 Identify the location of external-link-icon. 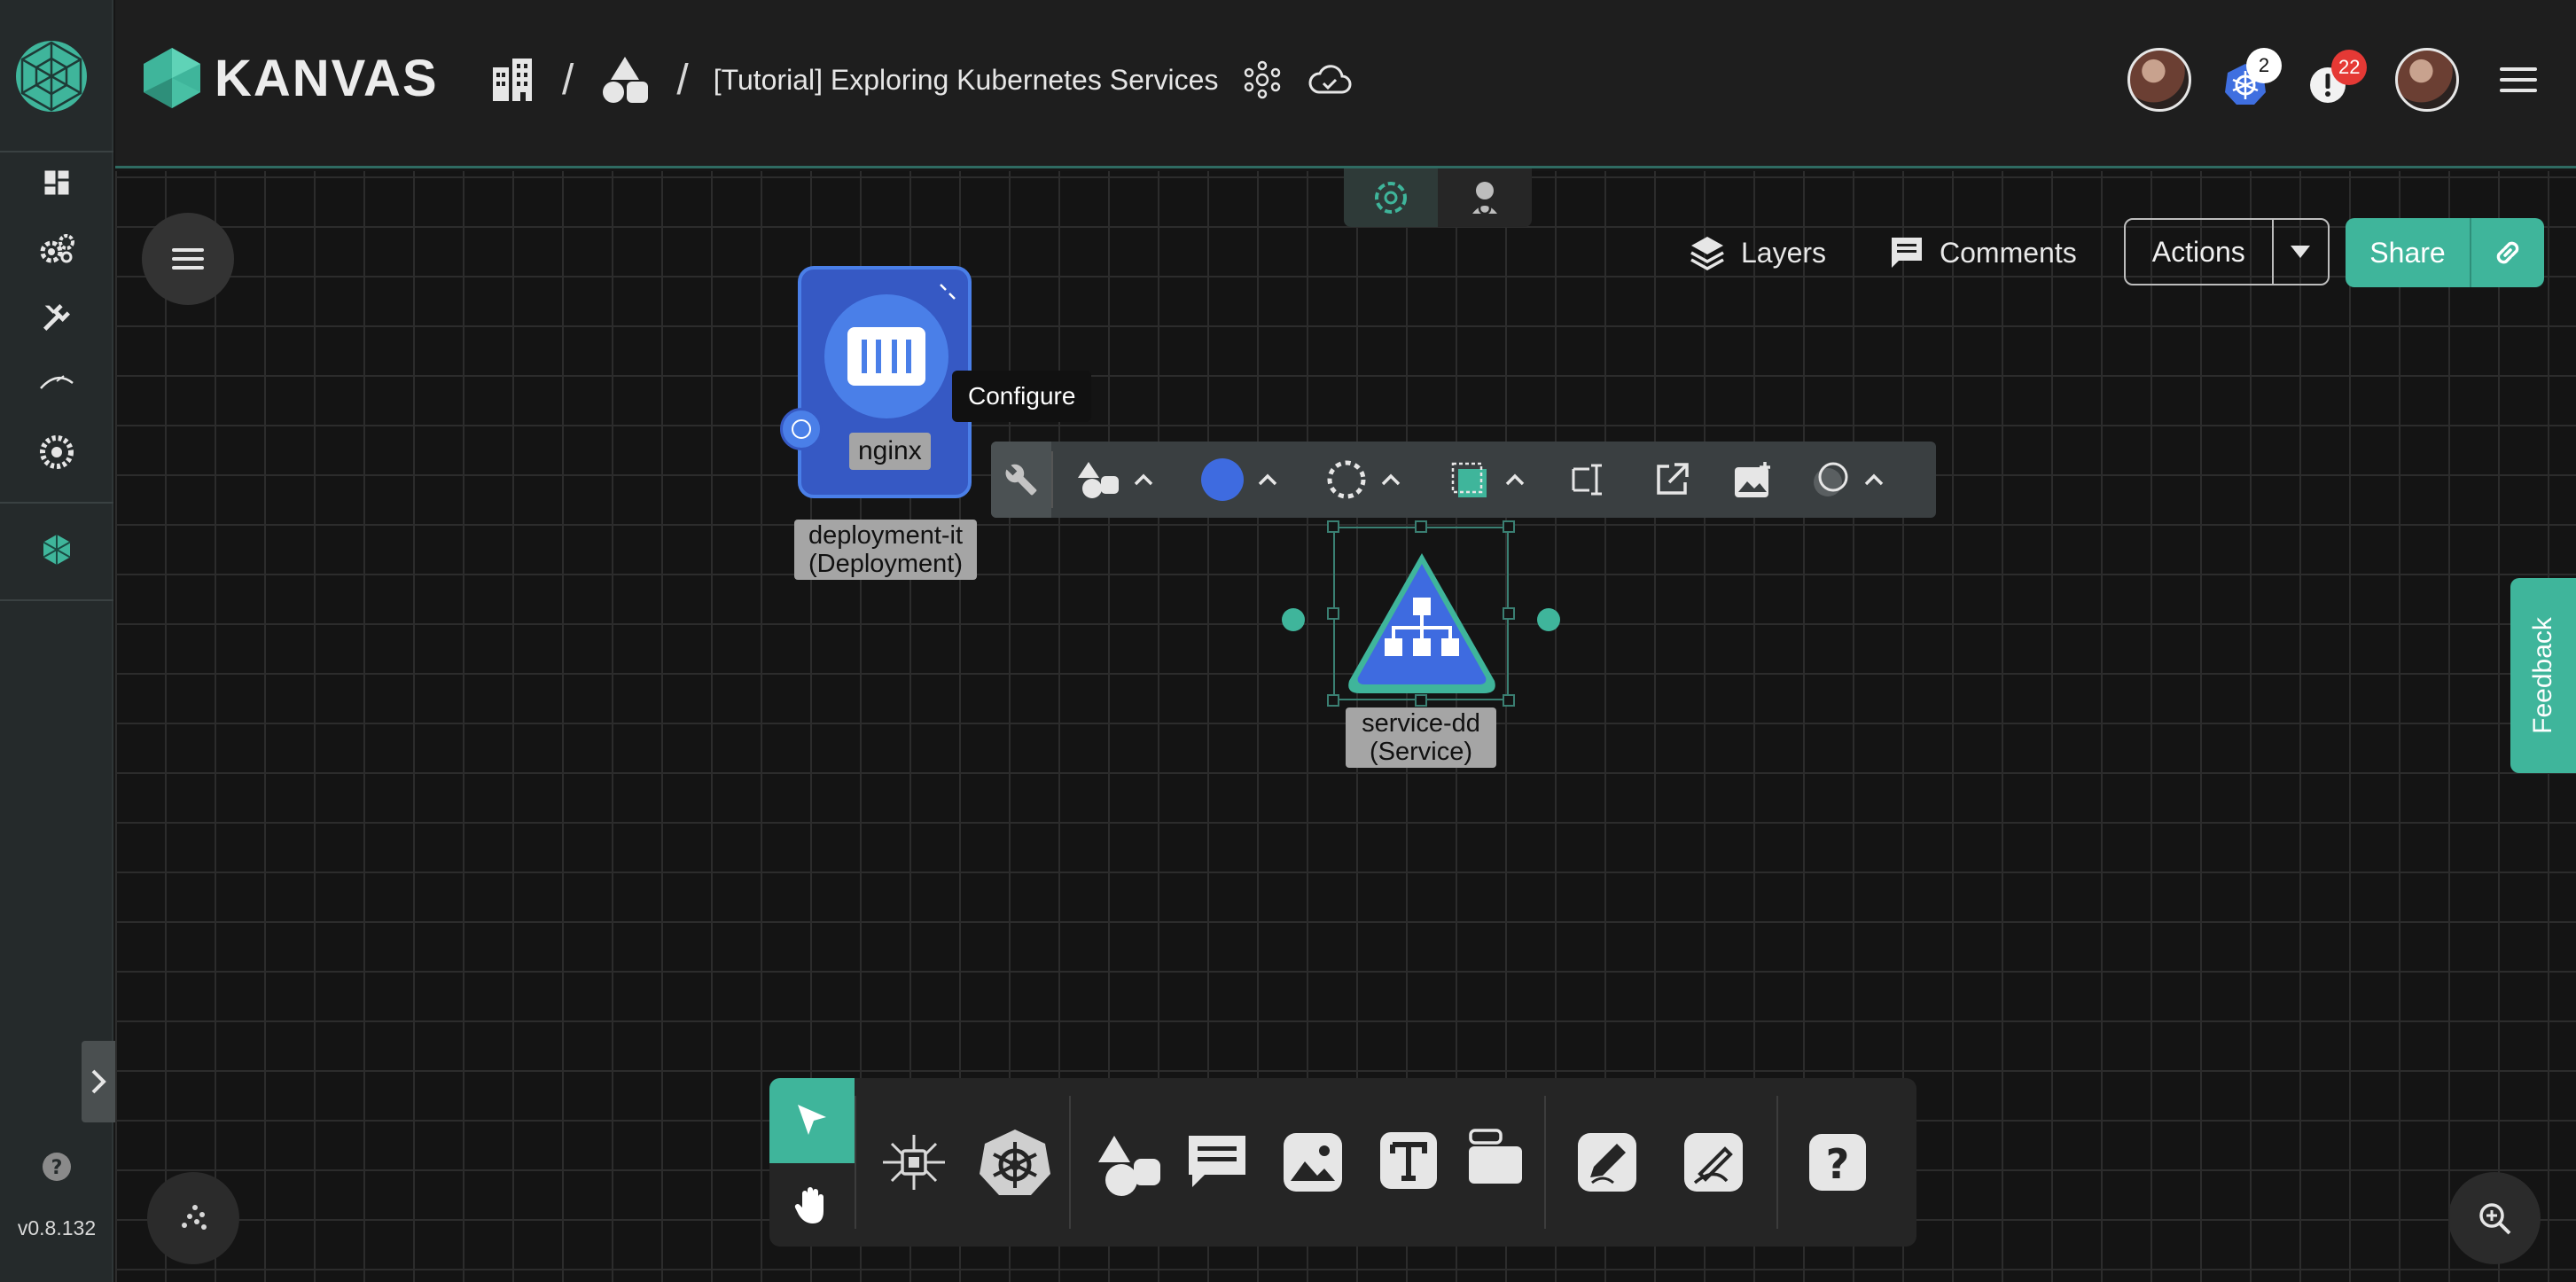
(1673, 479).